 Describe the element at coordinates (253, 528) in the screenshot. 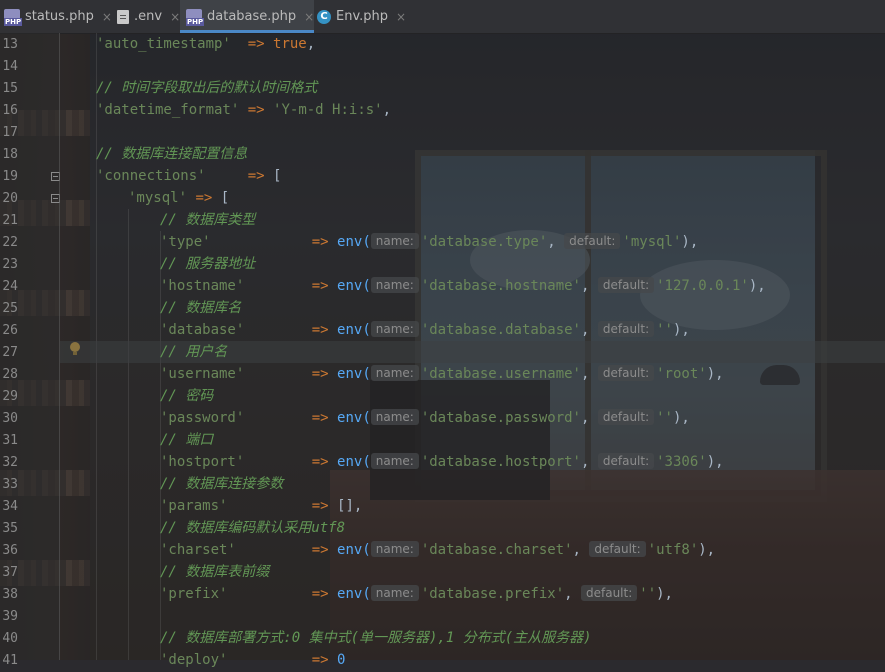

I see `code-line-35: // 数据库编码默认采用utf8` at that location.